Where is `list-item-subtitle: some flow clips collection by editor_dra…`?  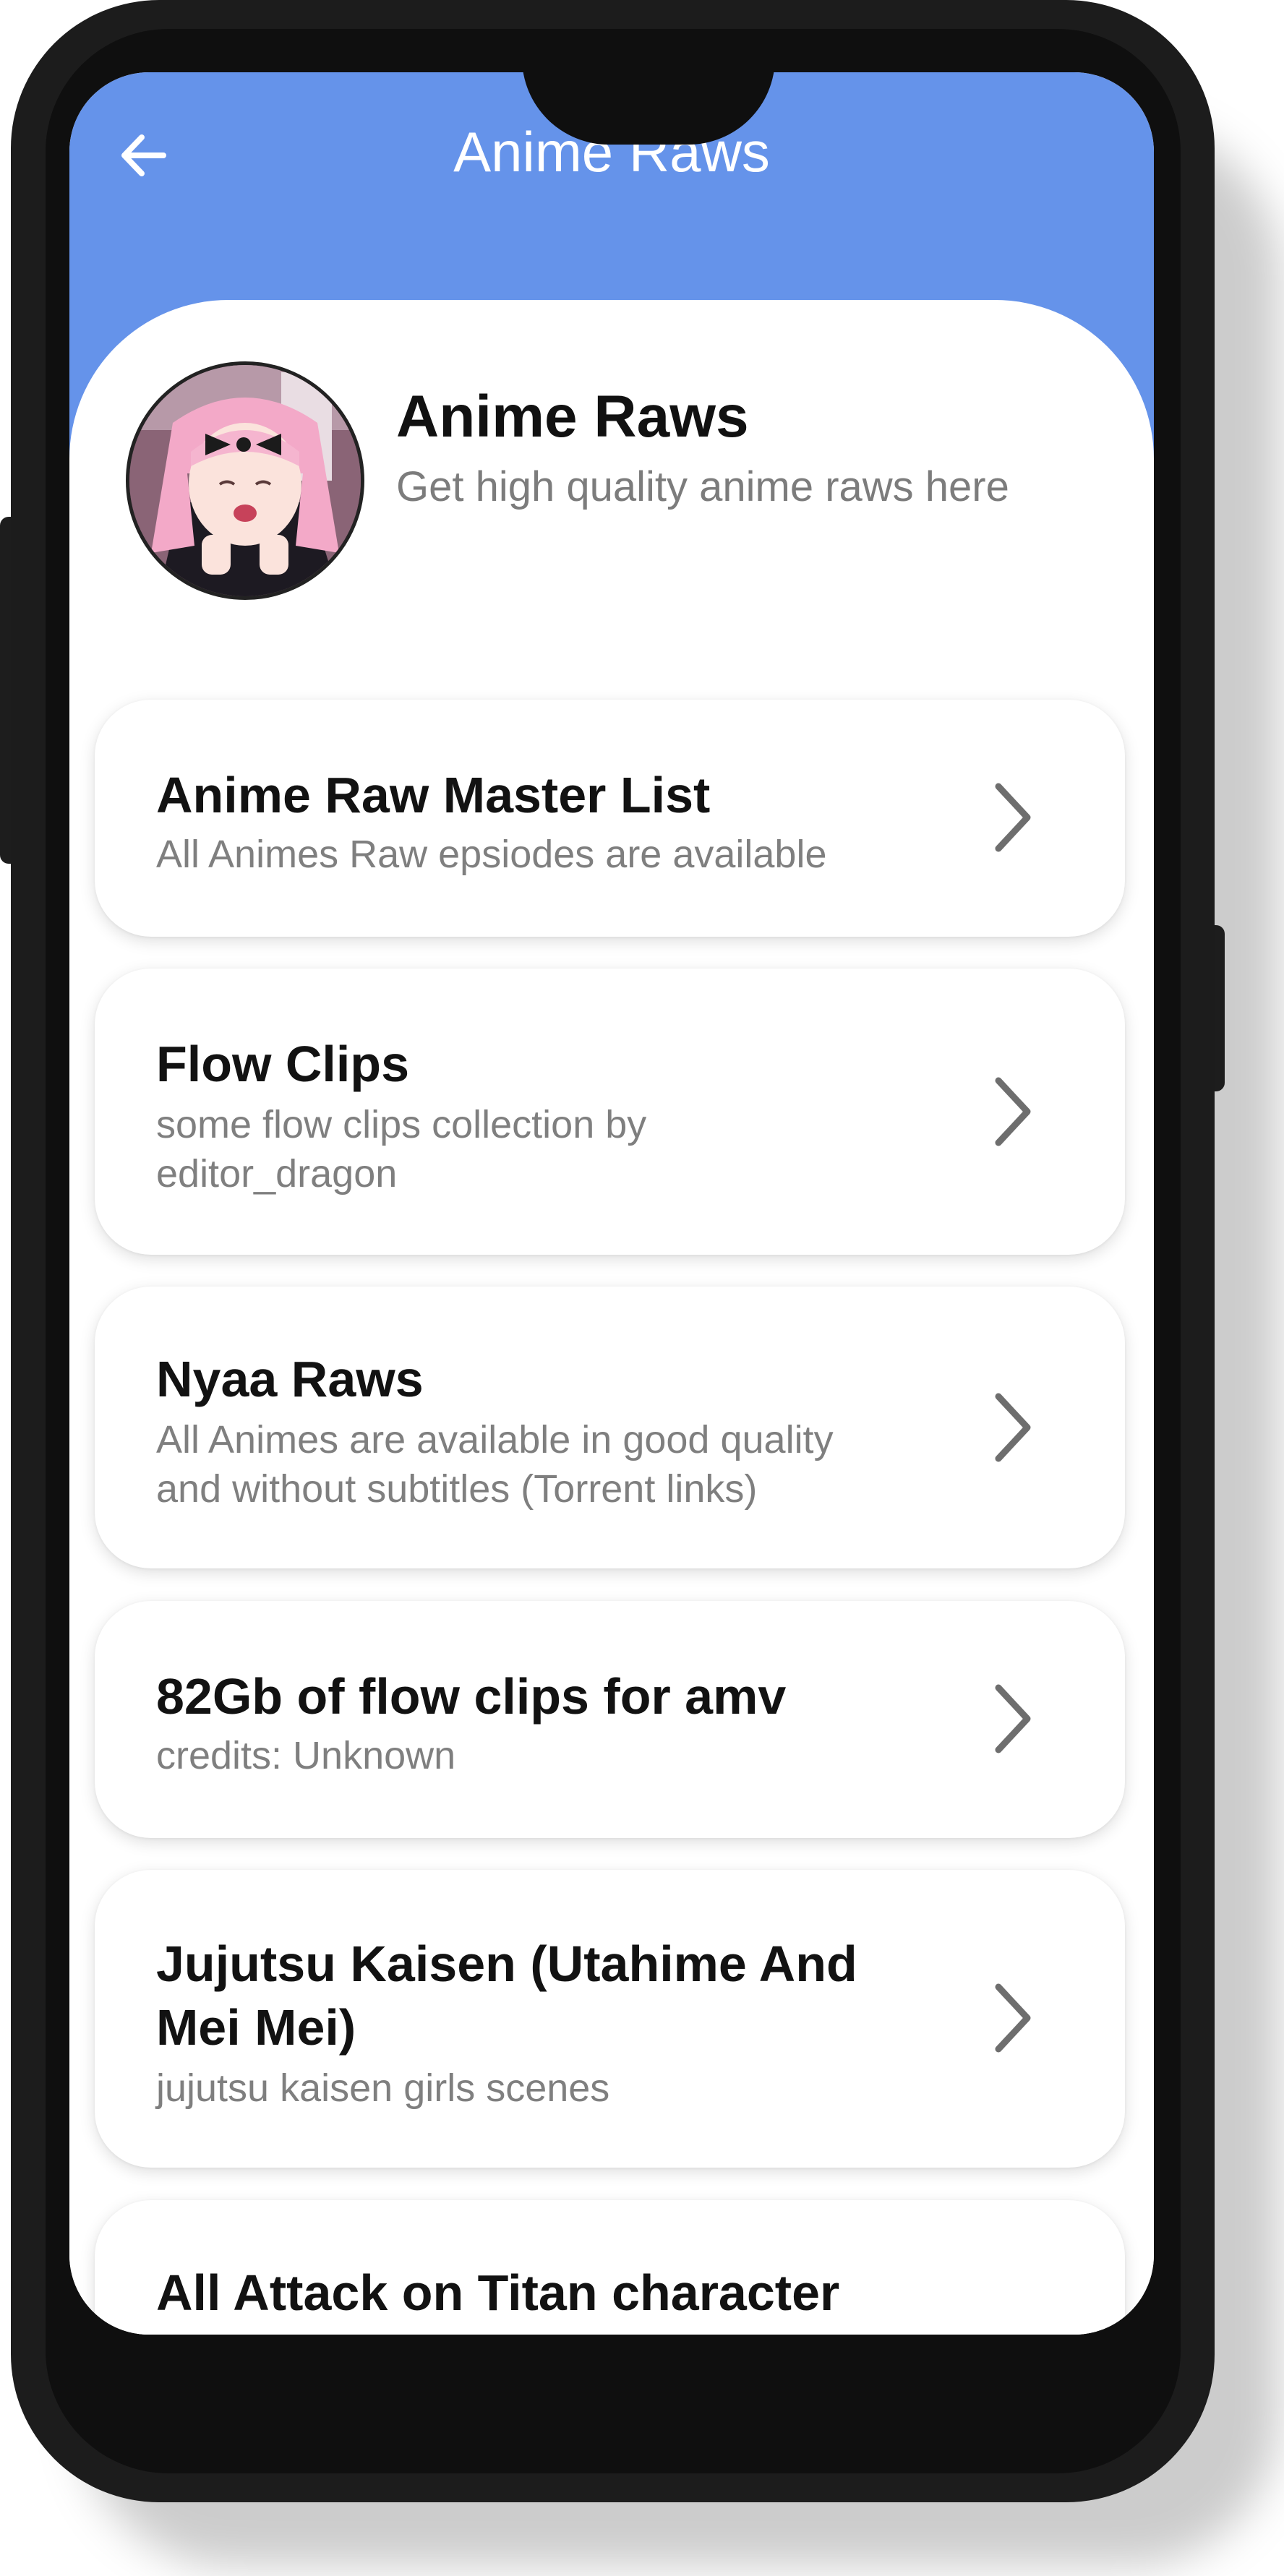
list-item-subtitle: some flow clips collection by editor_dra… is located at coordinates (401, 1149).